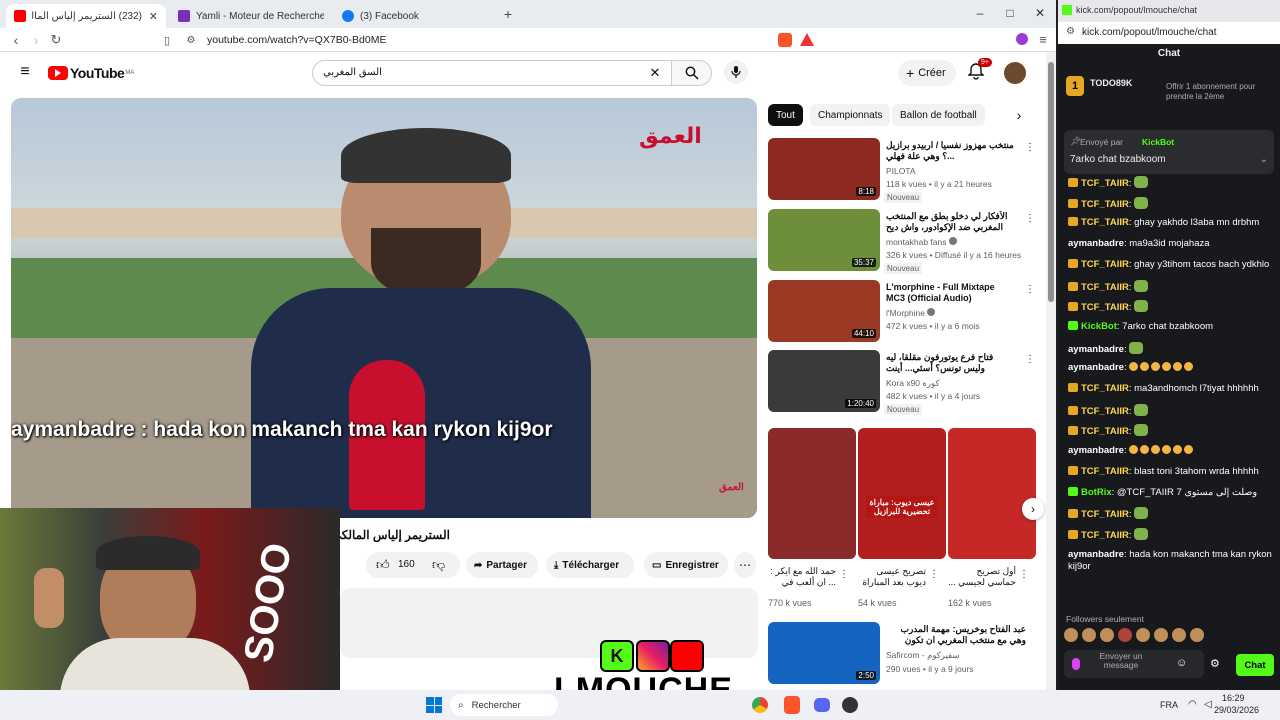 This screenshot has height=720, width=1280. I want to click on menu-icon: ≡, so click(1043, 39).